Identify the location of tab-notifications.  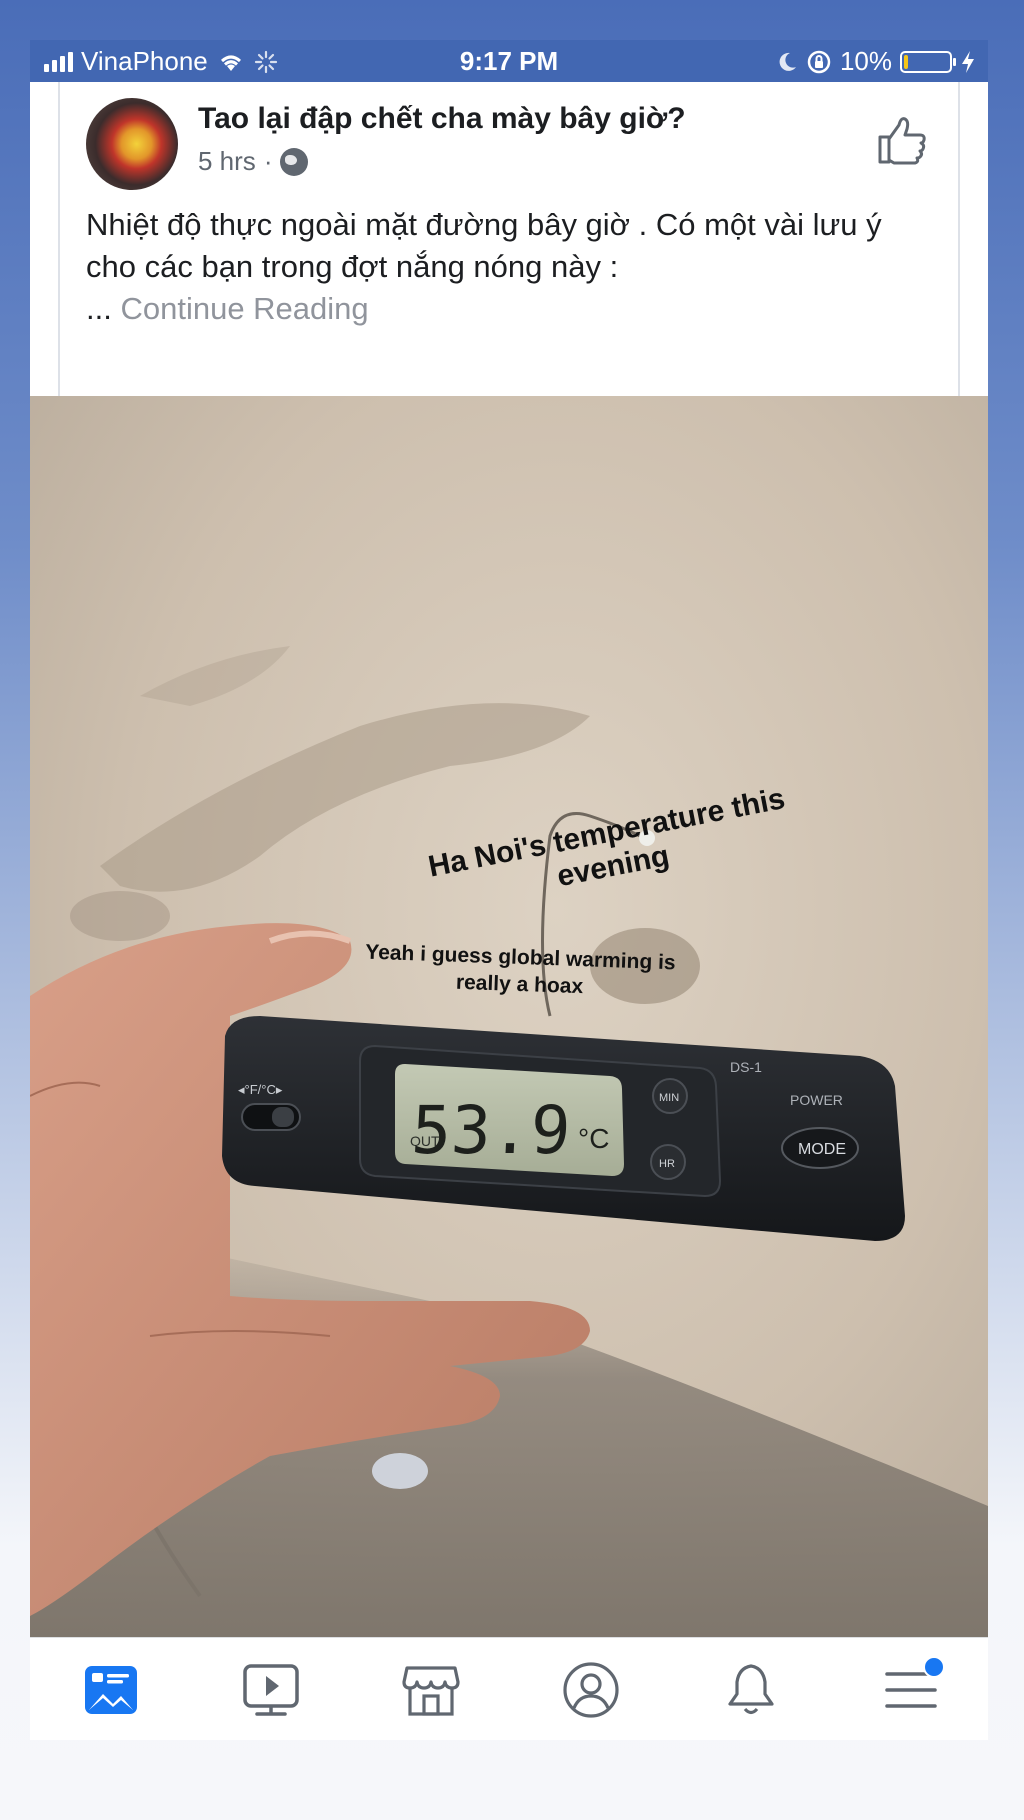
(751, 1690).